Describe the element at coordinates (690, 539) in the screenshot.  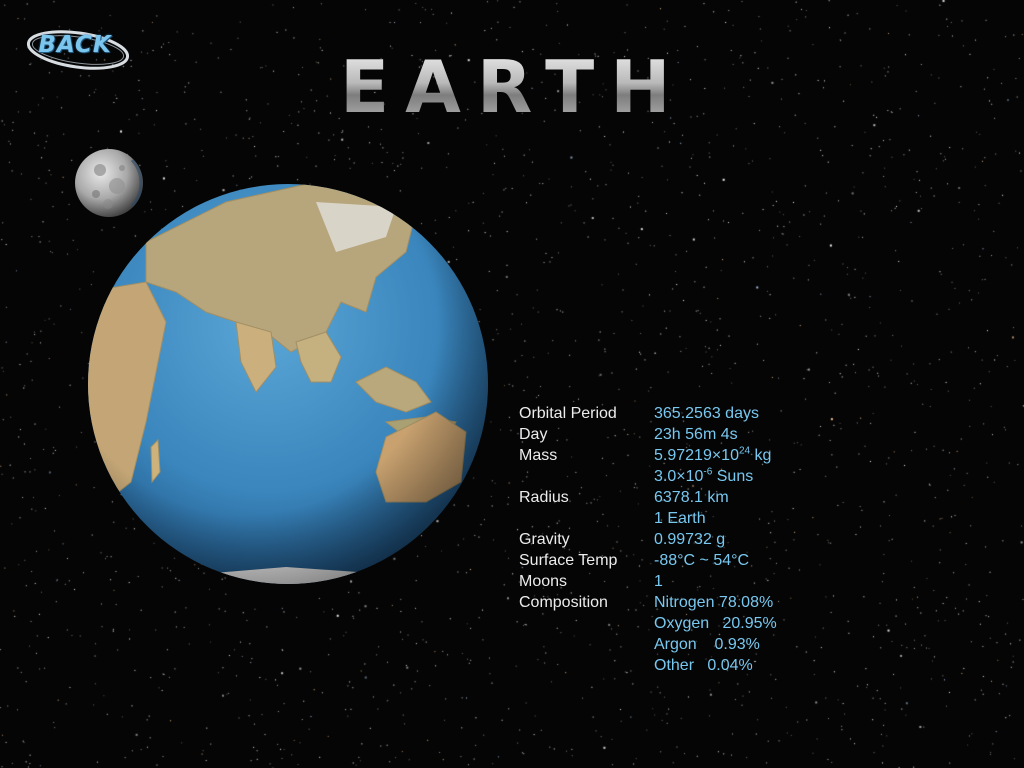
I see `info-value: 0.99732 g` at that location.